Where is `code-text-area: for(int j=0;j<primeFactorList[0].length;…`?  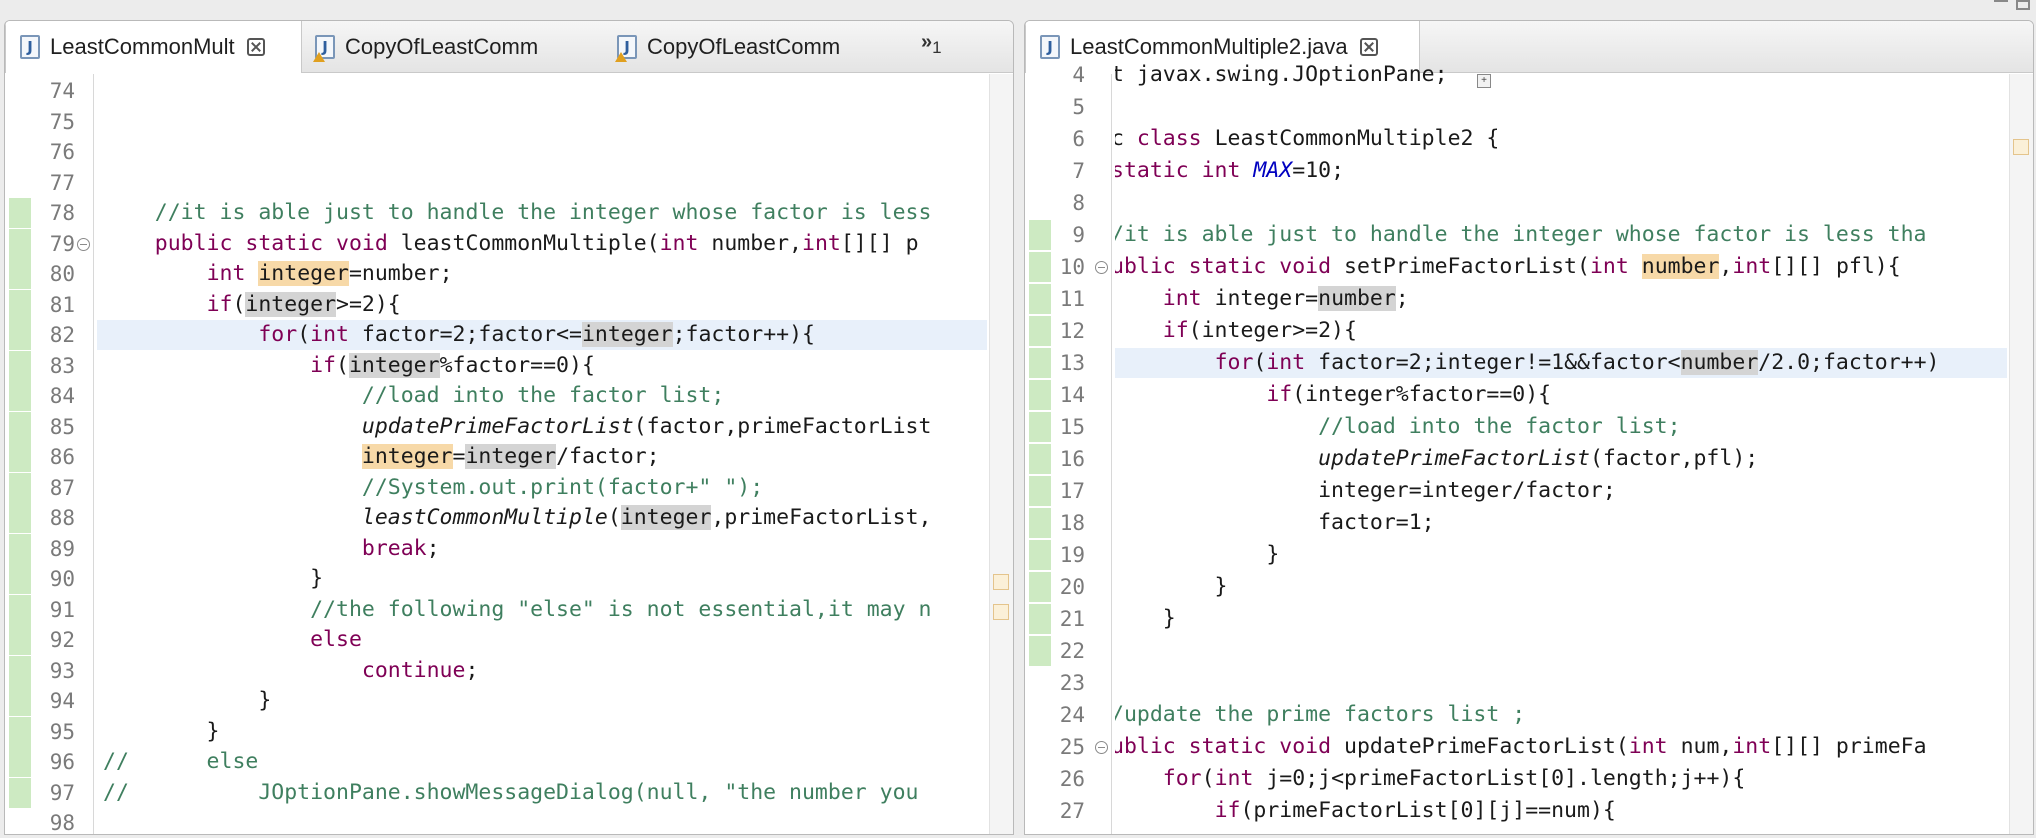 code-text-area: for(int j=0;j<primeFactorList[0].length;… is located at coordinates (1561, 779).